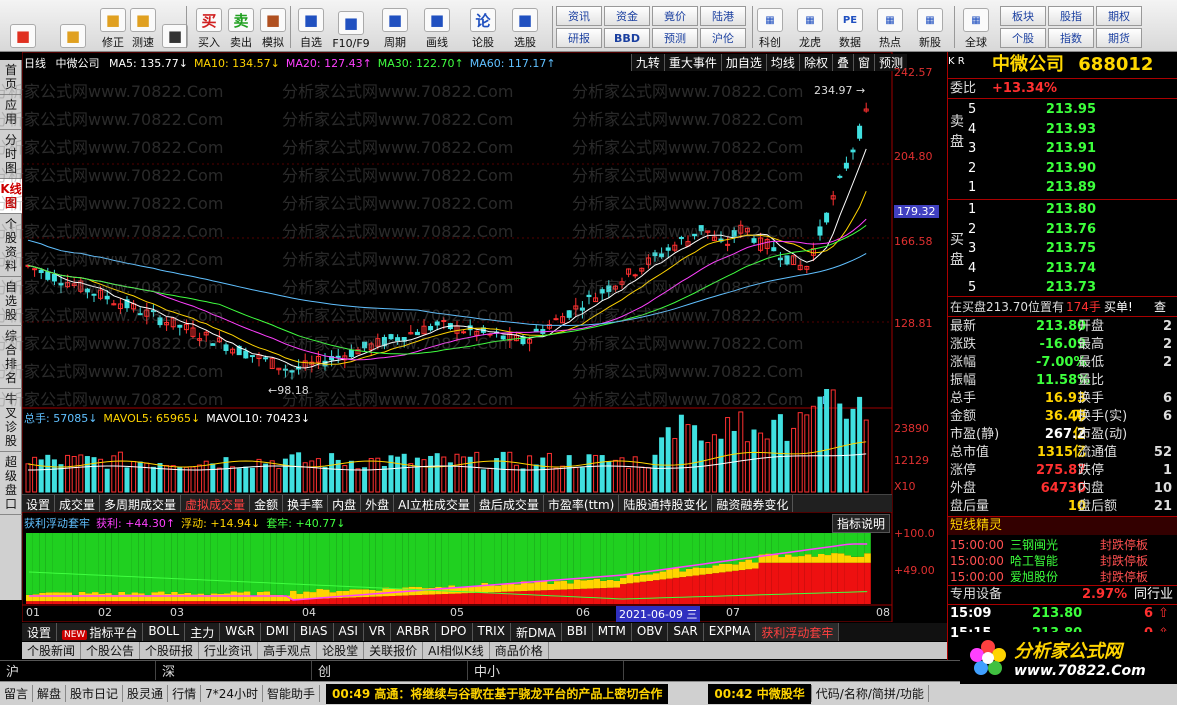  What do you see at coordinates (216, 503) in the screenshot?
I see `volume-tab-3: 虚拟成交量` at bounding box center [216, 503].